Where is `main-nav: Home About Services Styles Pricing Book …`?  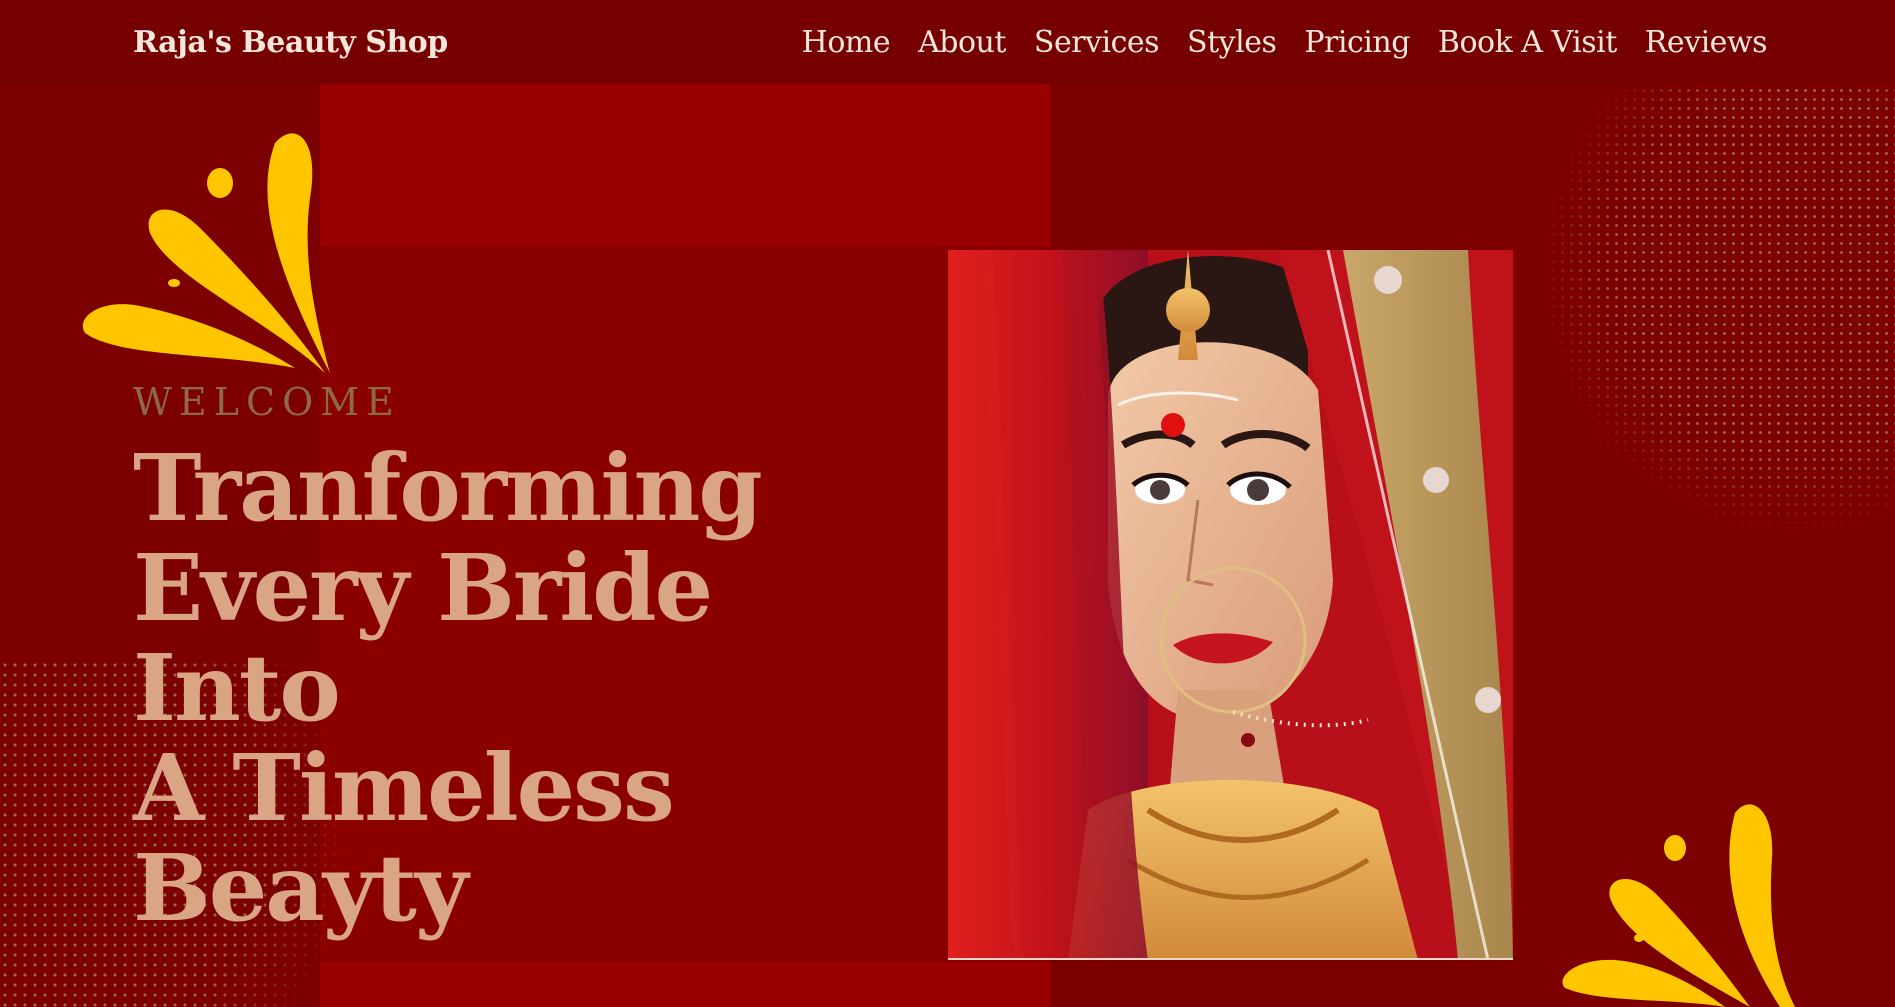 main-nav: Home About Services Styles Pricing Book … is located at coordinates (1285, 42).